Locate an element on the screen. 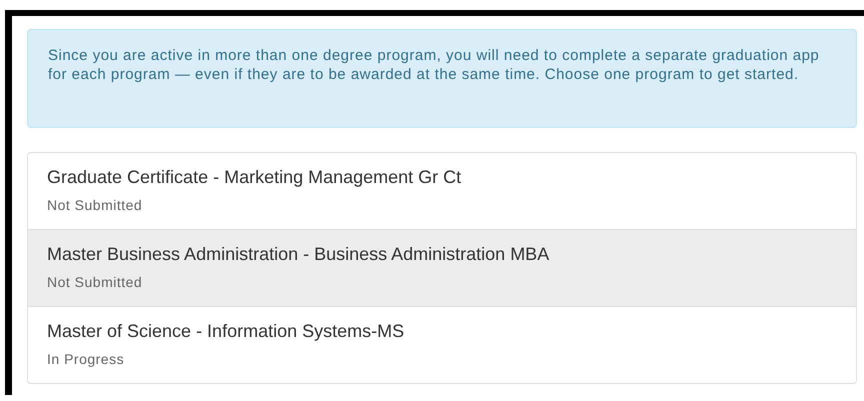  program-title: Master of Science - Information Systems-MS is located at coordinates (225, 331).